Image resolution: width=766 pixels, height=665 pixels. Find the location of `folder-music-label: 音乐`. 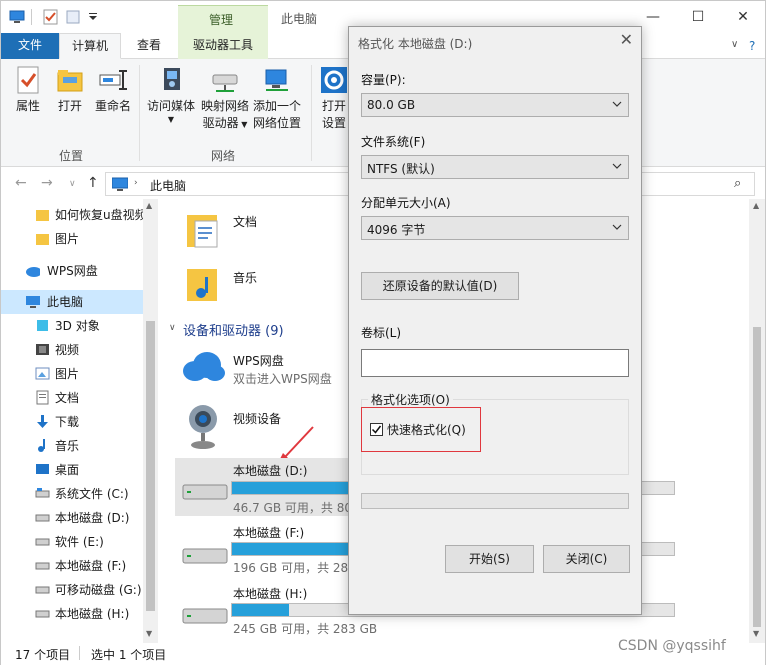

folder-music-label: 音乐 is located at coordinates (245, 277).